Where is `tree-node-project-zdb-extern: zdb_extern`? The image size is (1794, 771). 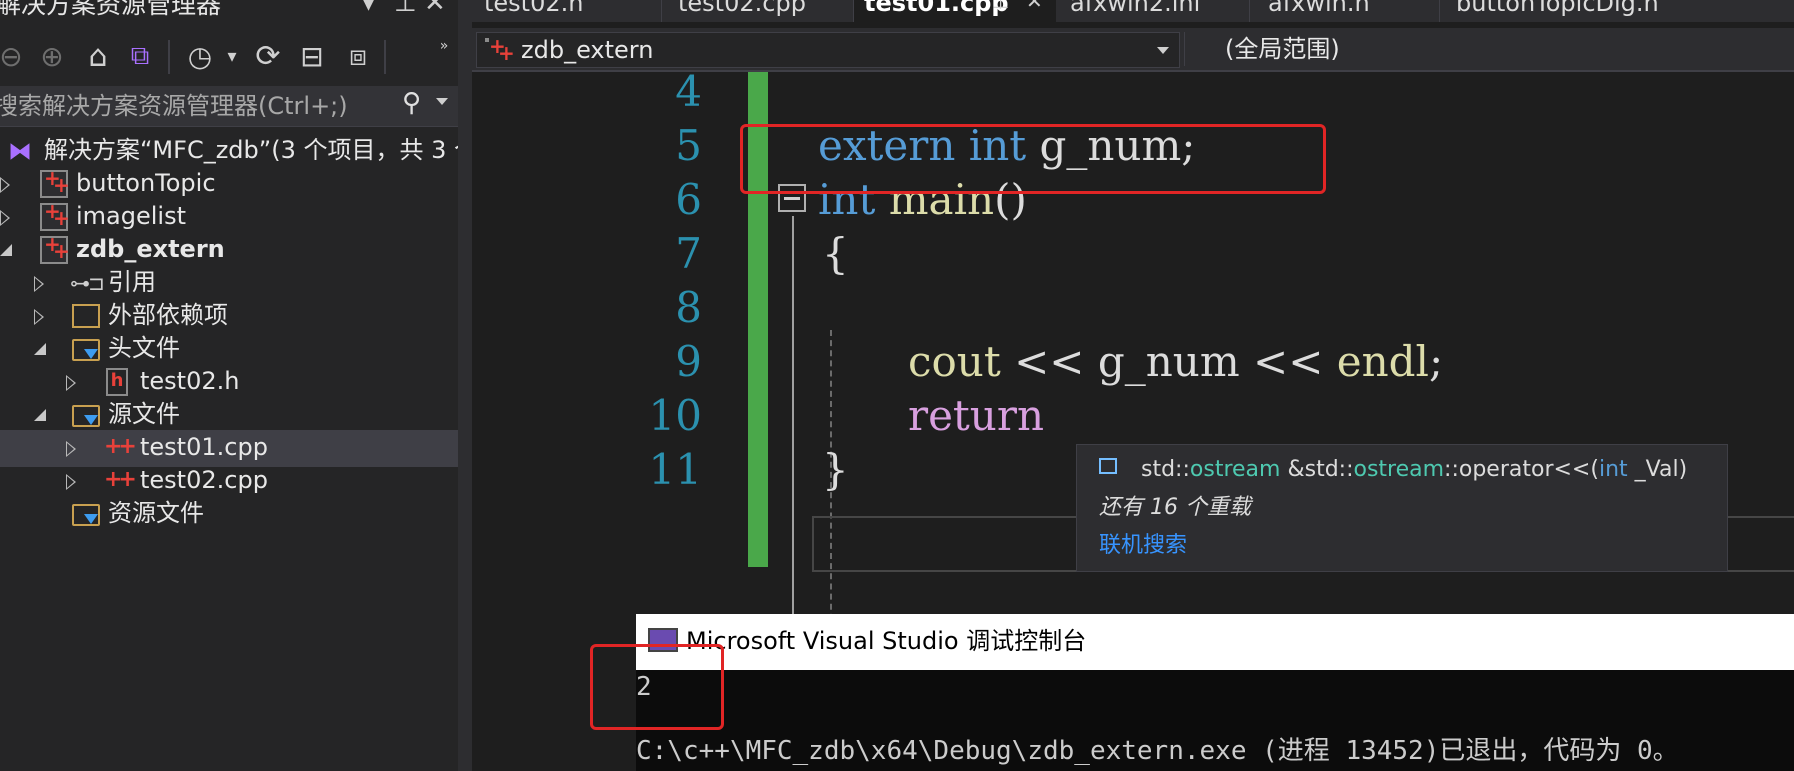 tree-node-project-zdb-extern: zdb_extern is located at coordinates (229, 250).